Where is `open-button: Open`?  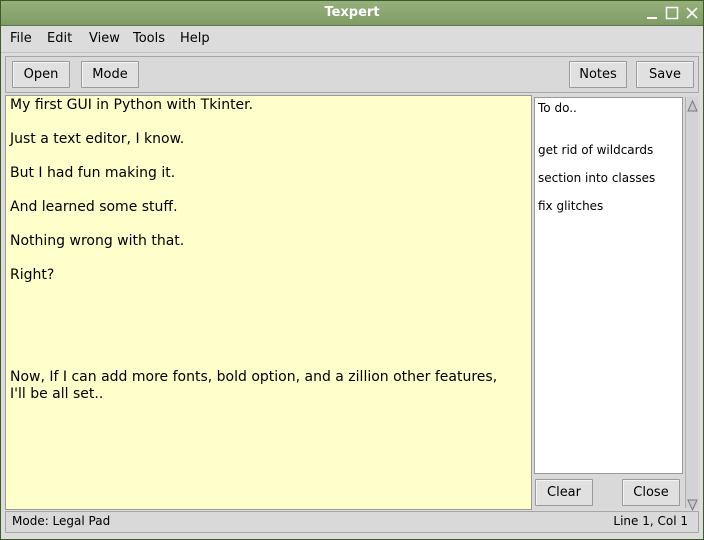 open-button: Open is located at coordinates (41, 74).